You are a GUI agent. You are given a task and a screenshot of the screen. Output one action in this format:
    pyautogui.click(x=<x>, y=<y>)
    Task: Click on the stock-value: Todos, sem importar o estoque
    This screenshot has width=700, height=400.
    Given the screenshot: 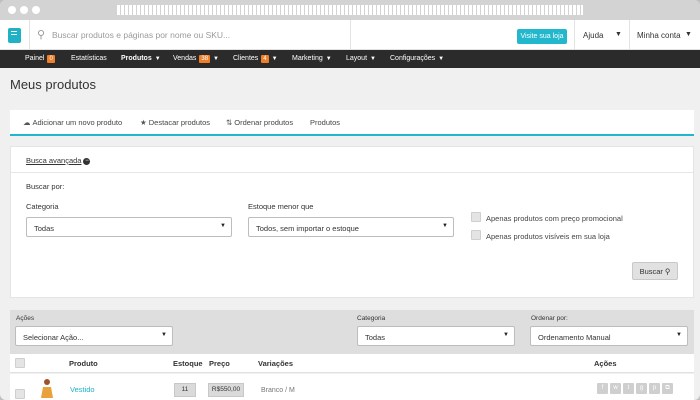 What is the action you would take?
    pyautogui.click(x=307, y=228)
    